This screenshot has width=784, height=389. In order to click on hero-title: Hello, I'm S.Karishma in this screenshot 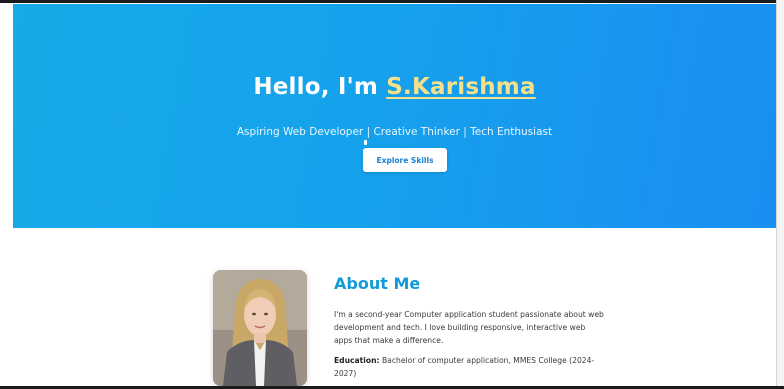, I will do `click(394, 87)`.